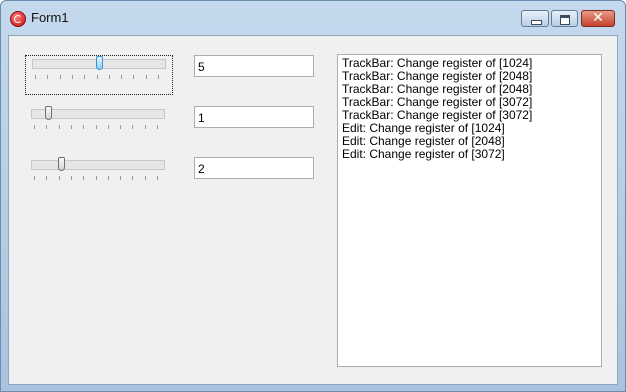  I want to click on title-bar: Form1 ✕, so click(313, 18).